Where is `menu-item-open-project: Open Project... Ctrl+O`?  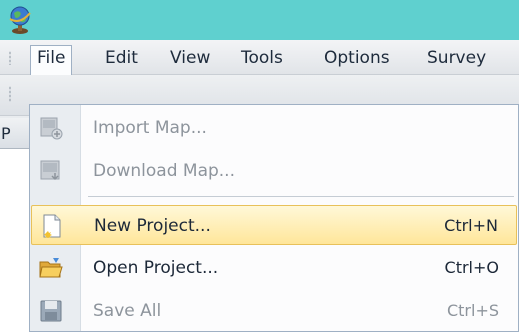 menu-item-open-project: Open Project... Ctrl+O is located at coordinates (274, 268).